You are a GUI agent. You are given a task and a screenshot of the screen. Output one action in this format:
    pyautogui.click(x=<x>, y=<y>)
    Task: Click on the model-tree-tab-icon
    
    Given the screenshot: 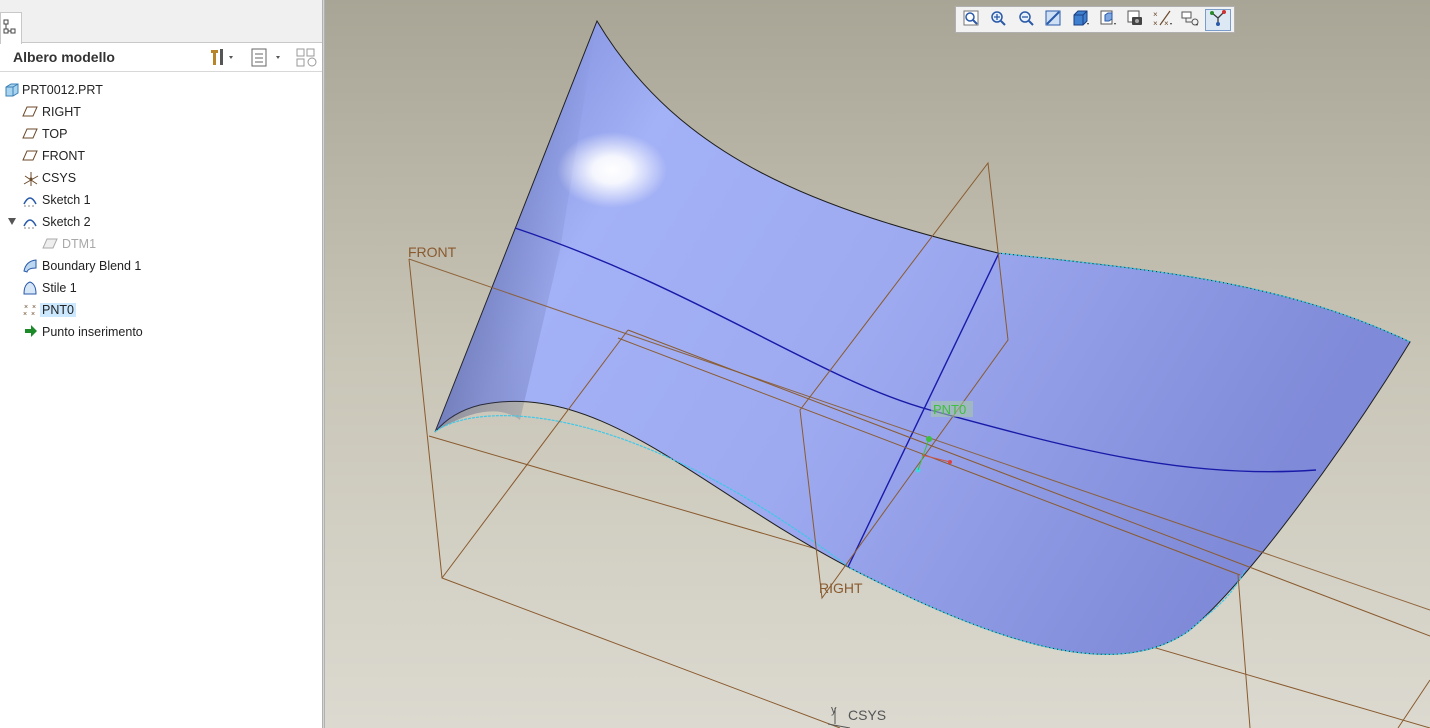 What is the action you would take?
    pyautogui.click(x=10, y=28)
    